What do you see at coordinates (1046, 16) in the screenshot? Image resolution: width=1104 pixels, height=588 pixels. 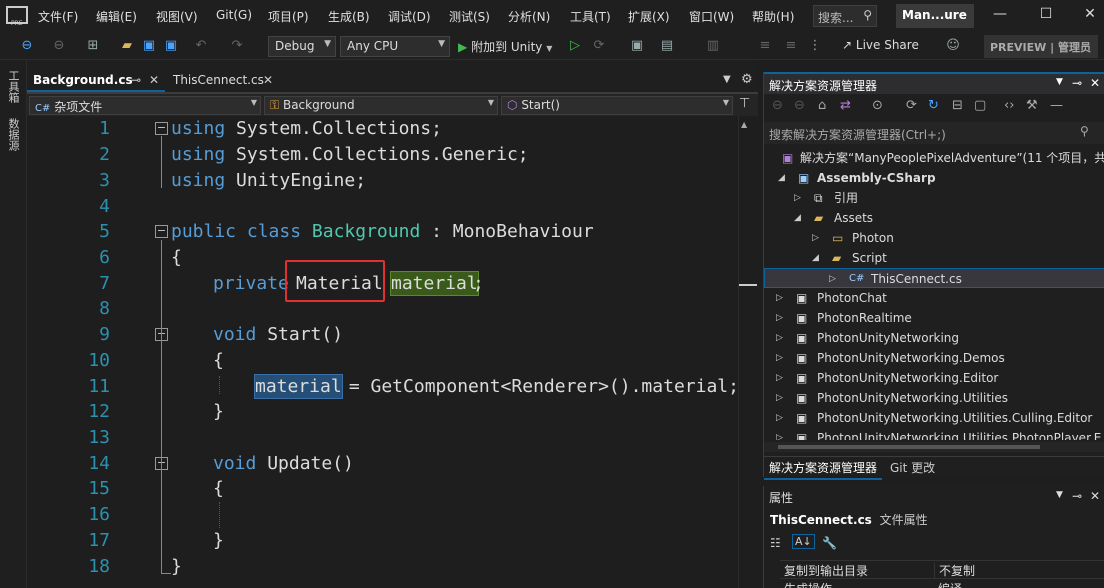 I see `maximize-icon: ☐` at bounding box center [1046, 16].